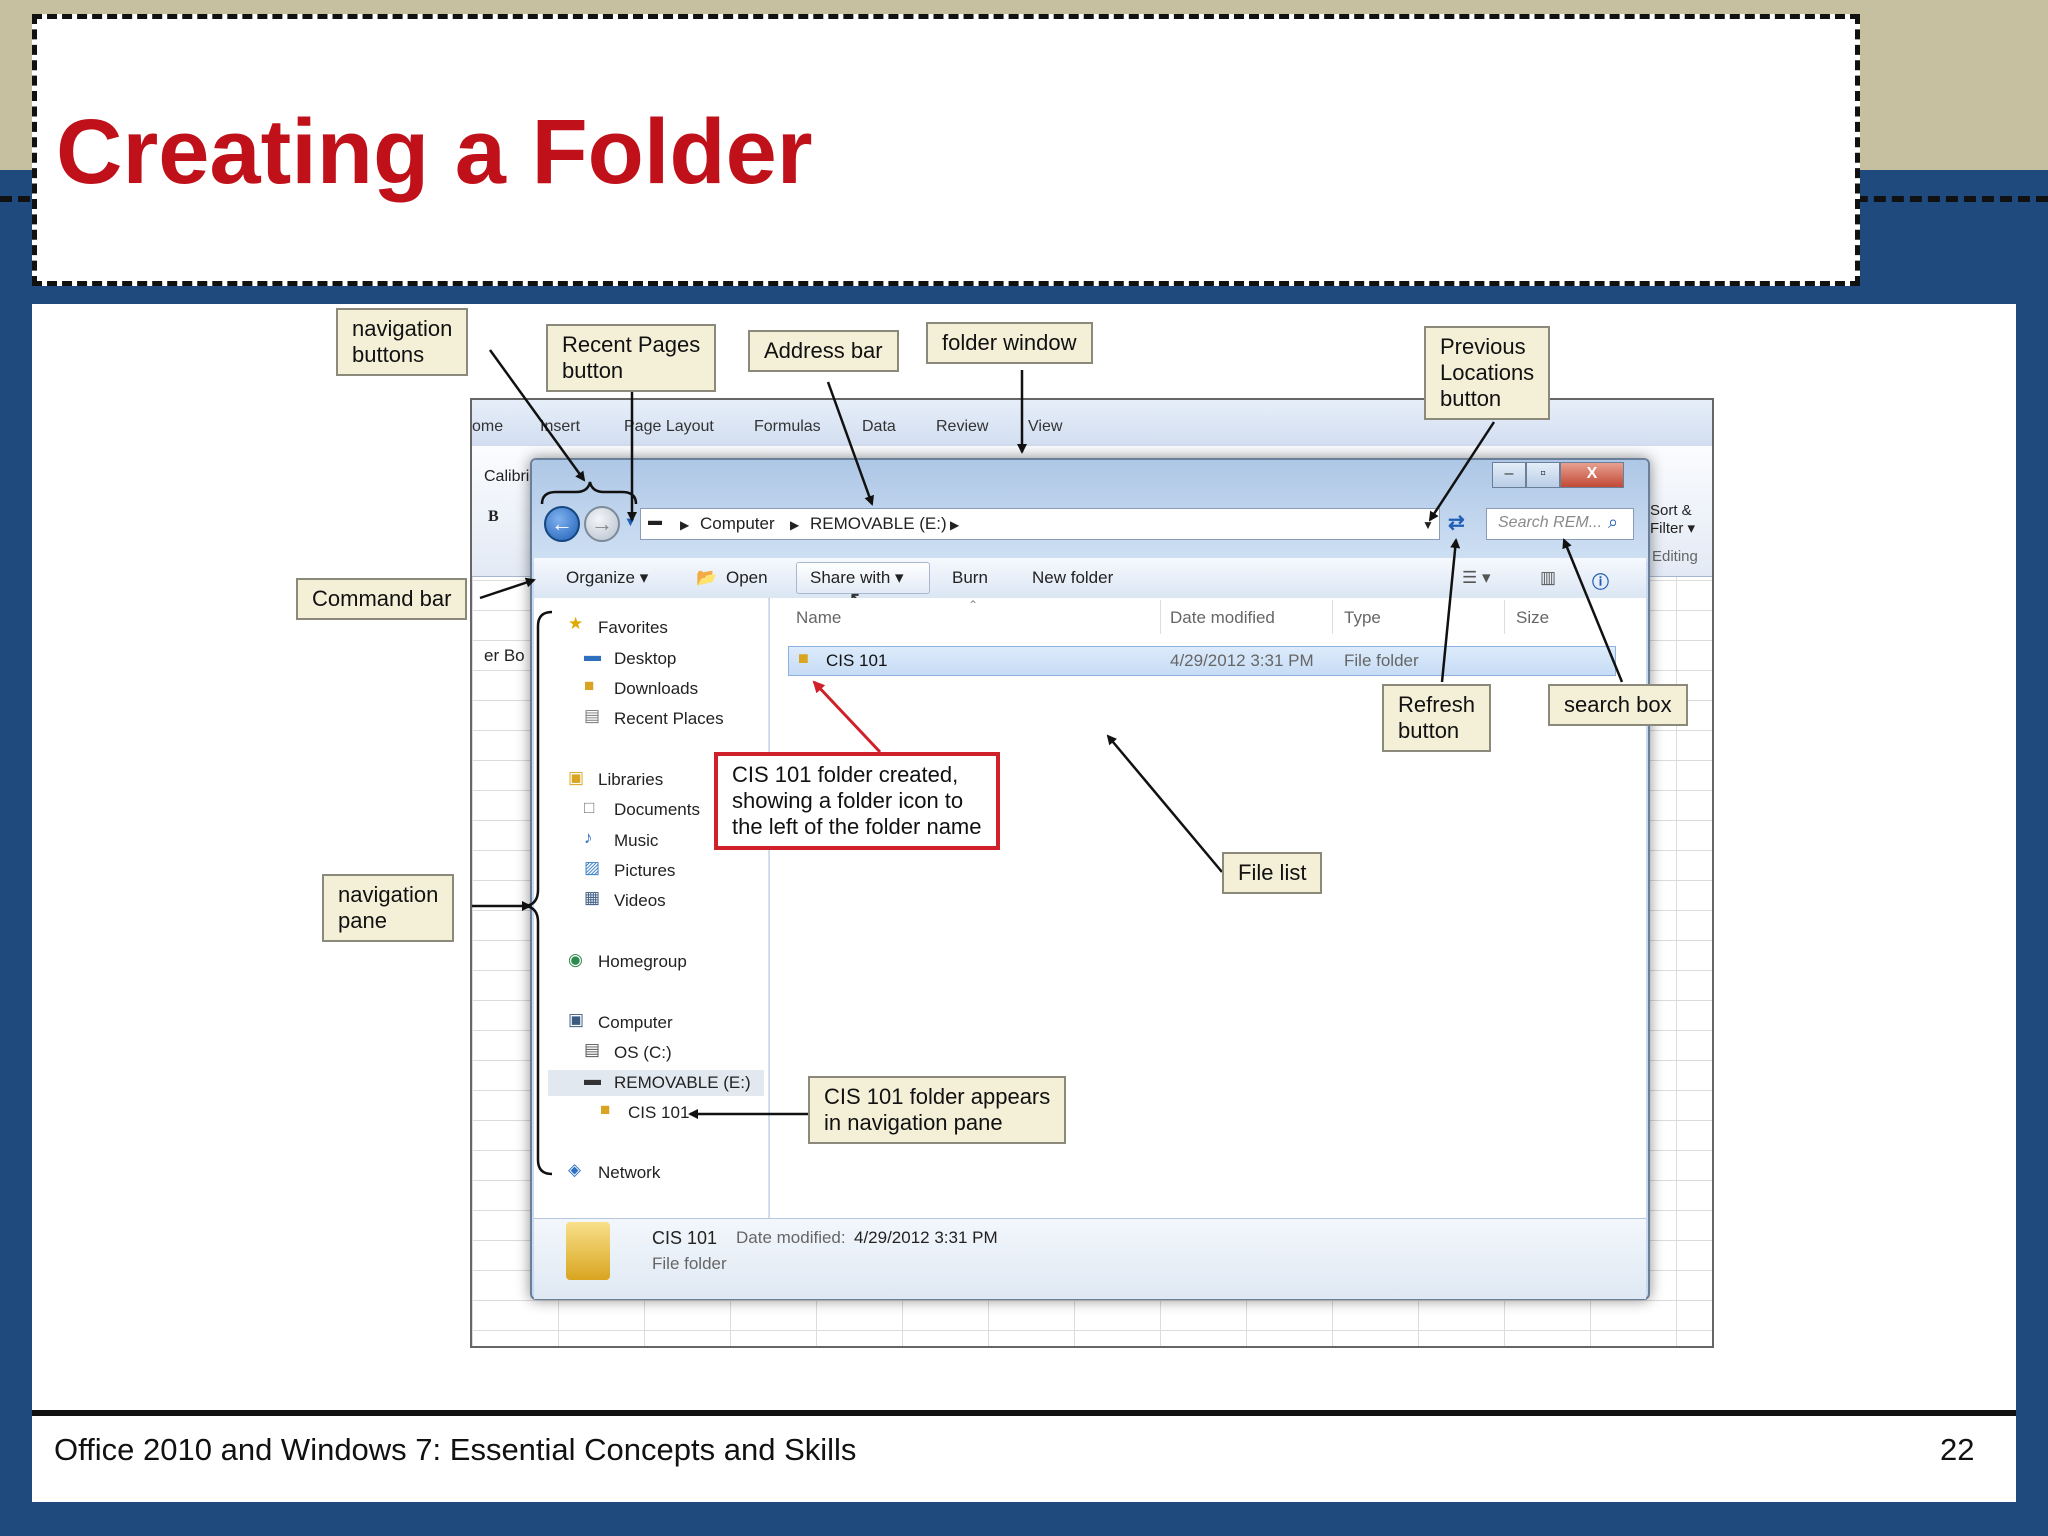 This screenshot has width=2048, height=1536. Describe the element at coordinates (589, 493) in the screenshot. I see `nav-buttons-brace` at that location.